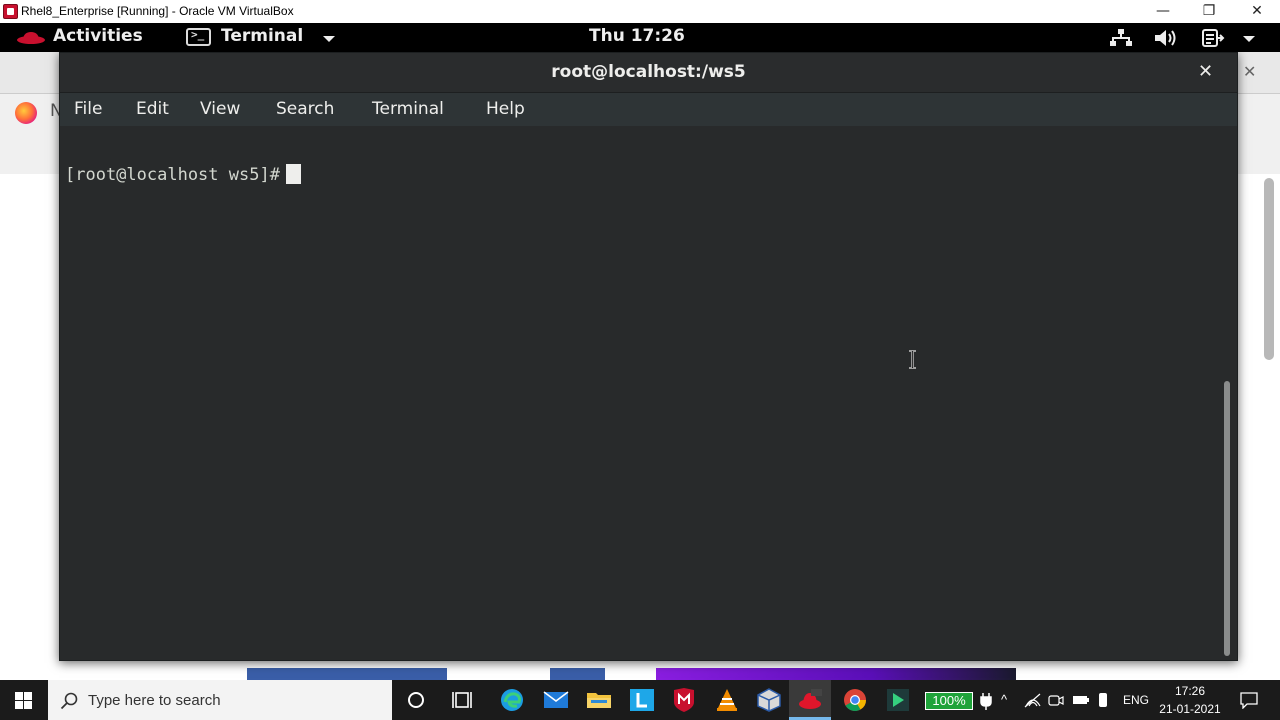 The height and width of the screenshot is (720, 1280). I want to click on system-menu-chevron-icon, so click(1249, 39).